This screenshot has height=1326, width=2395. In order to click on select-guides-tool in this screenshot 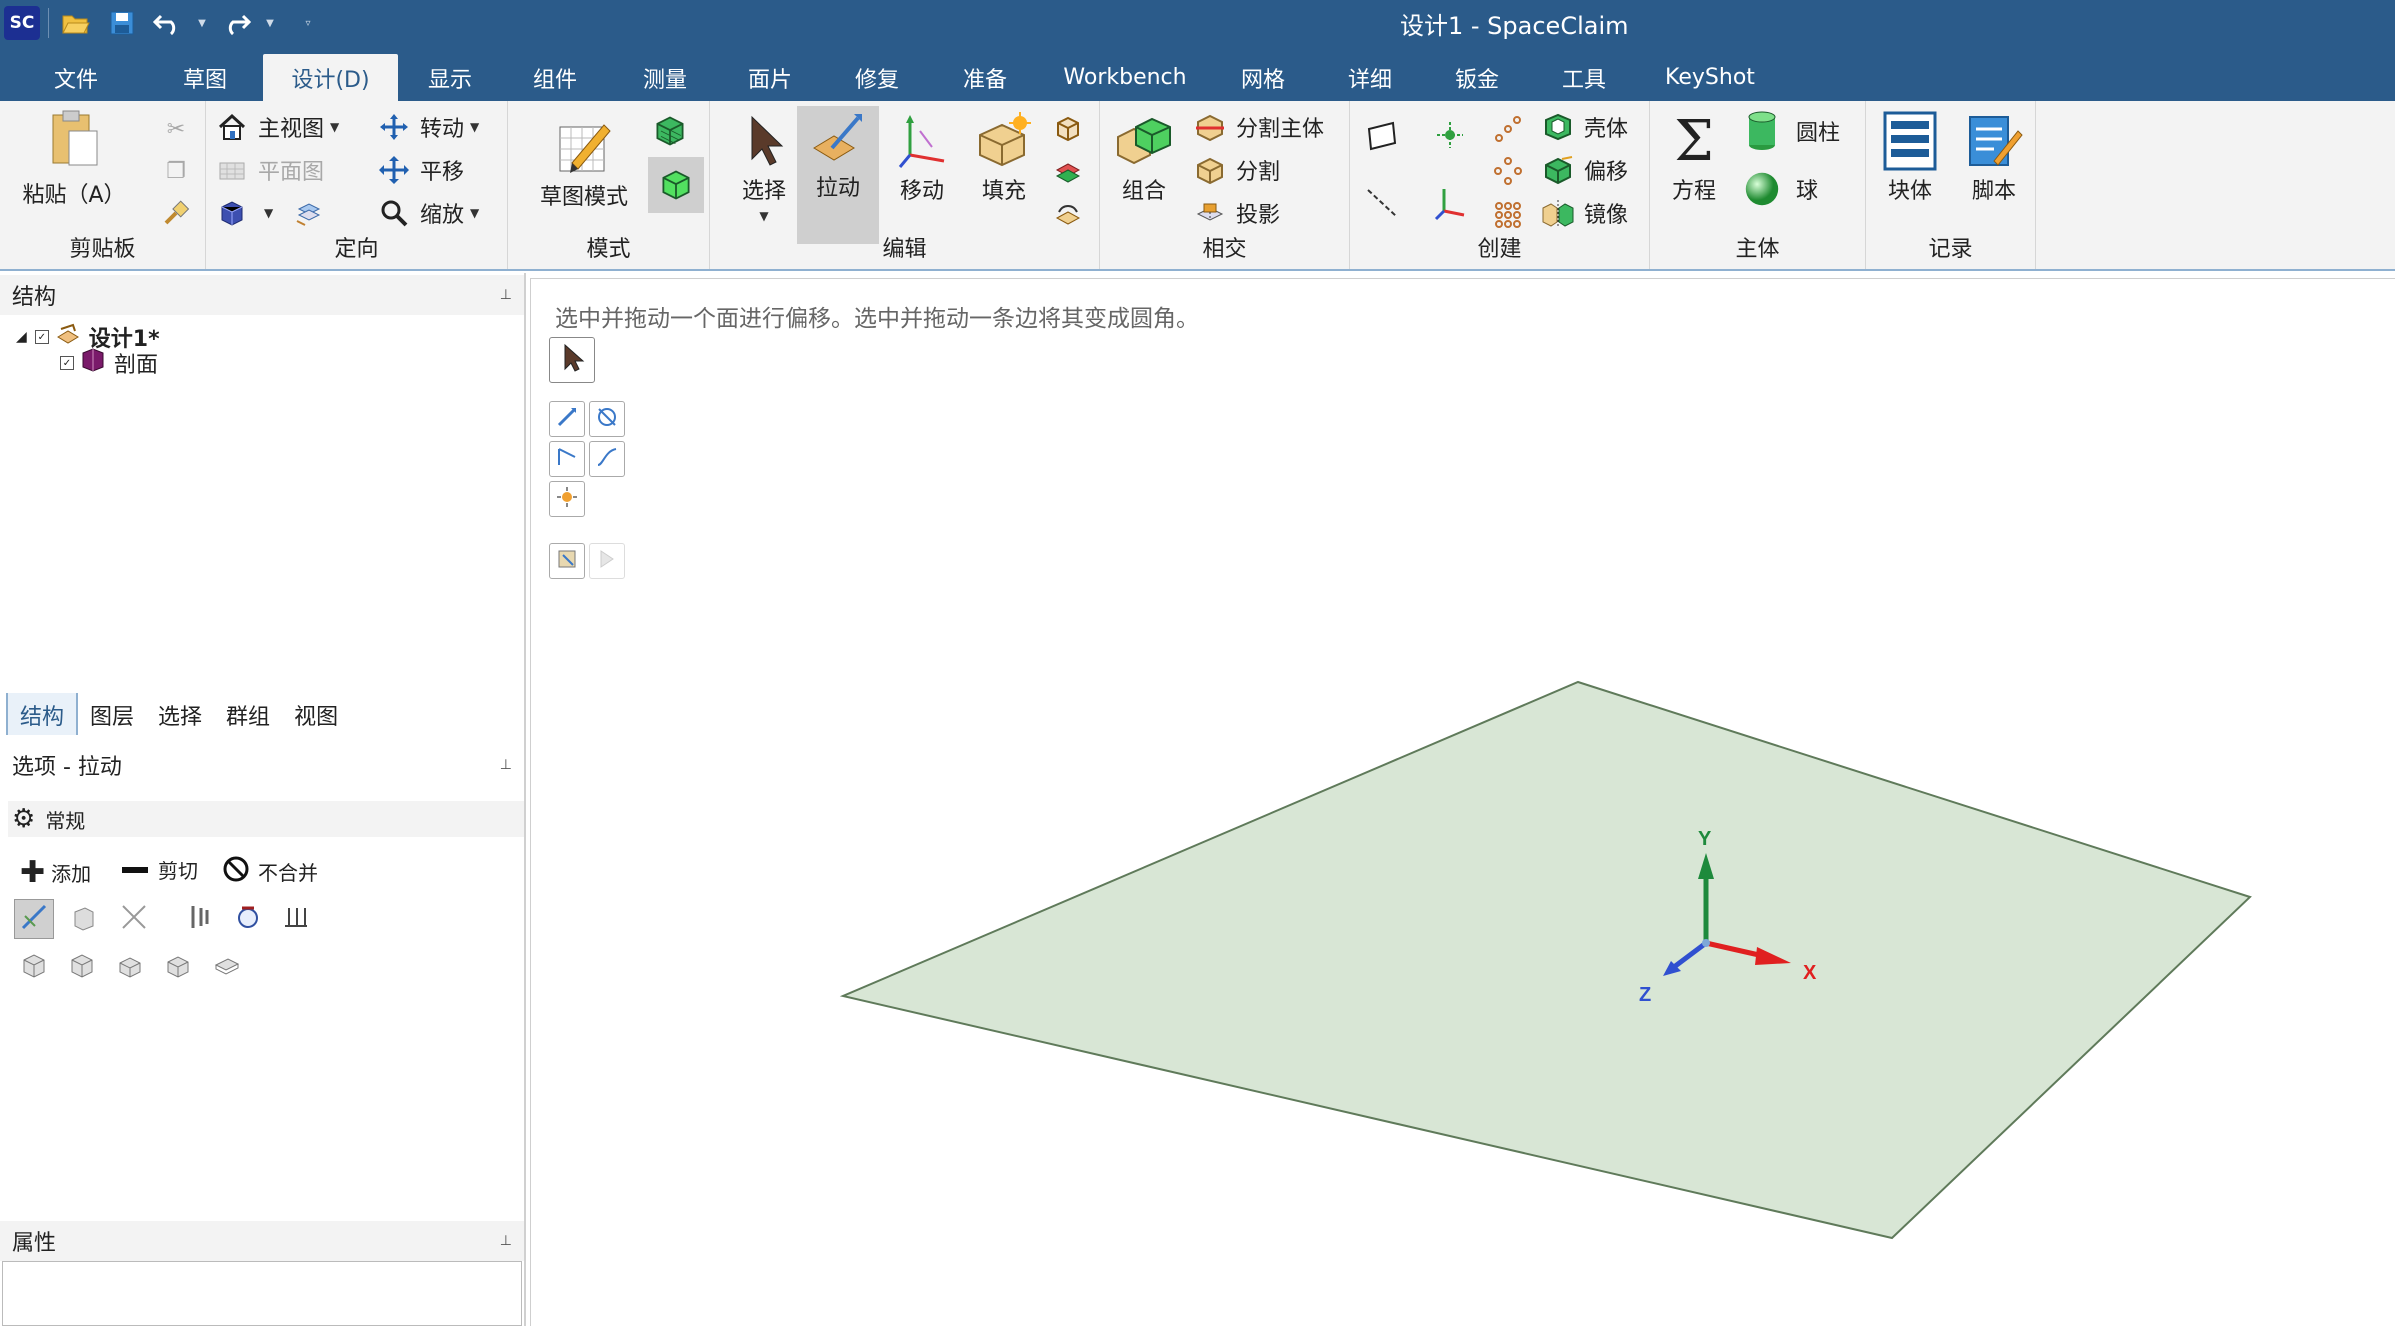, I will do `click(34, 919)`.